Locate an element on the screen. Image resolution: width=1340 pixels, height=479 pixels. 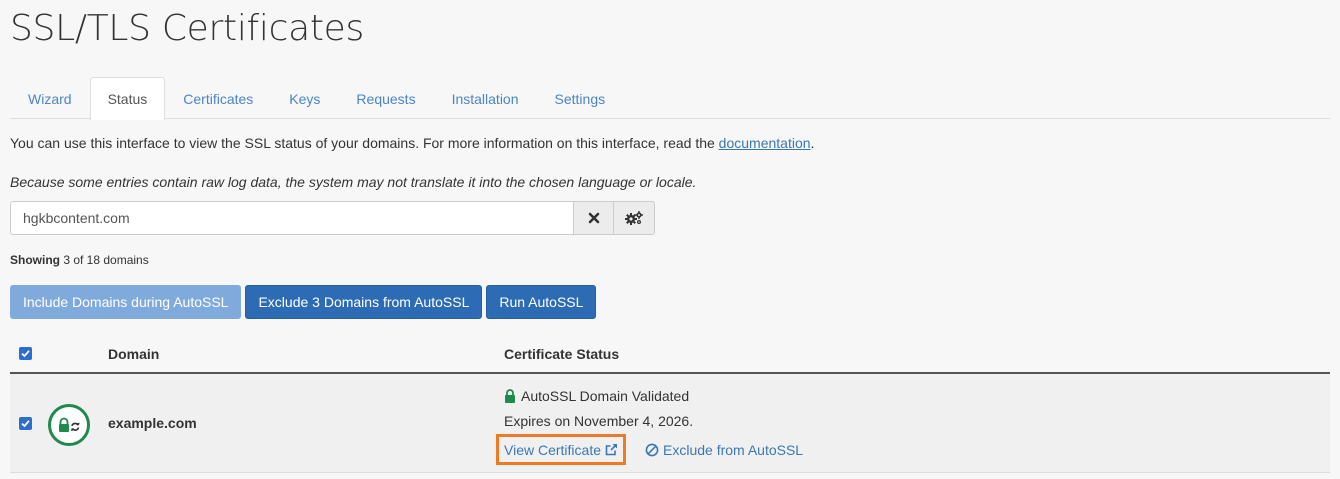
tab-requests: Requests is located at coordinates (385, 98).